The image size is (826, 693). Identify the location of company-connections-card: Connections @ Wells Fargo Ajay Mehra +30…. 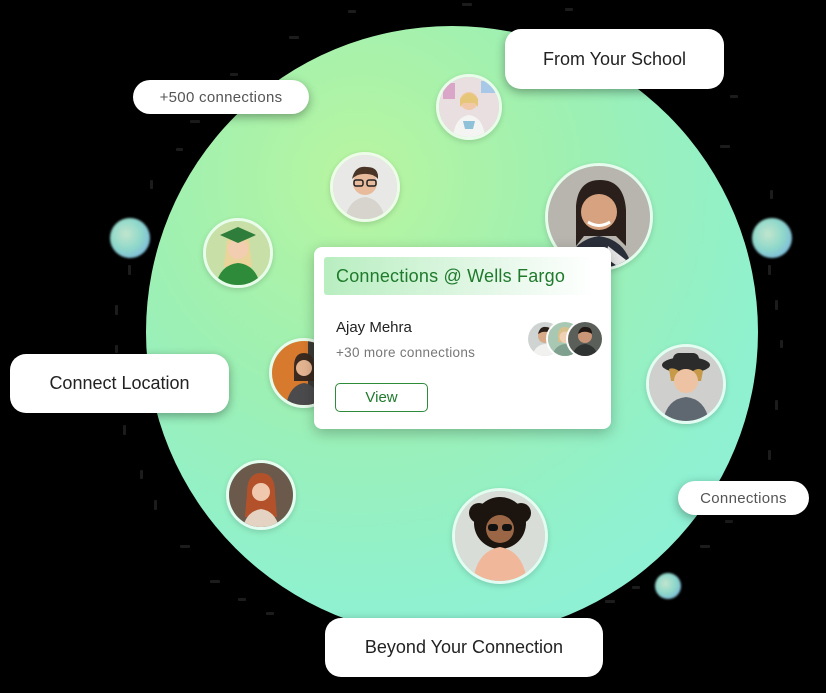
(462, 338).